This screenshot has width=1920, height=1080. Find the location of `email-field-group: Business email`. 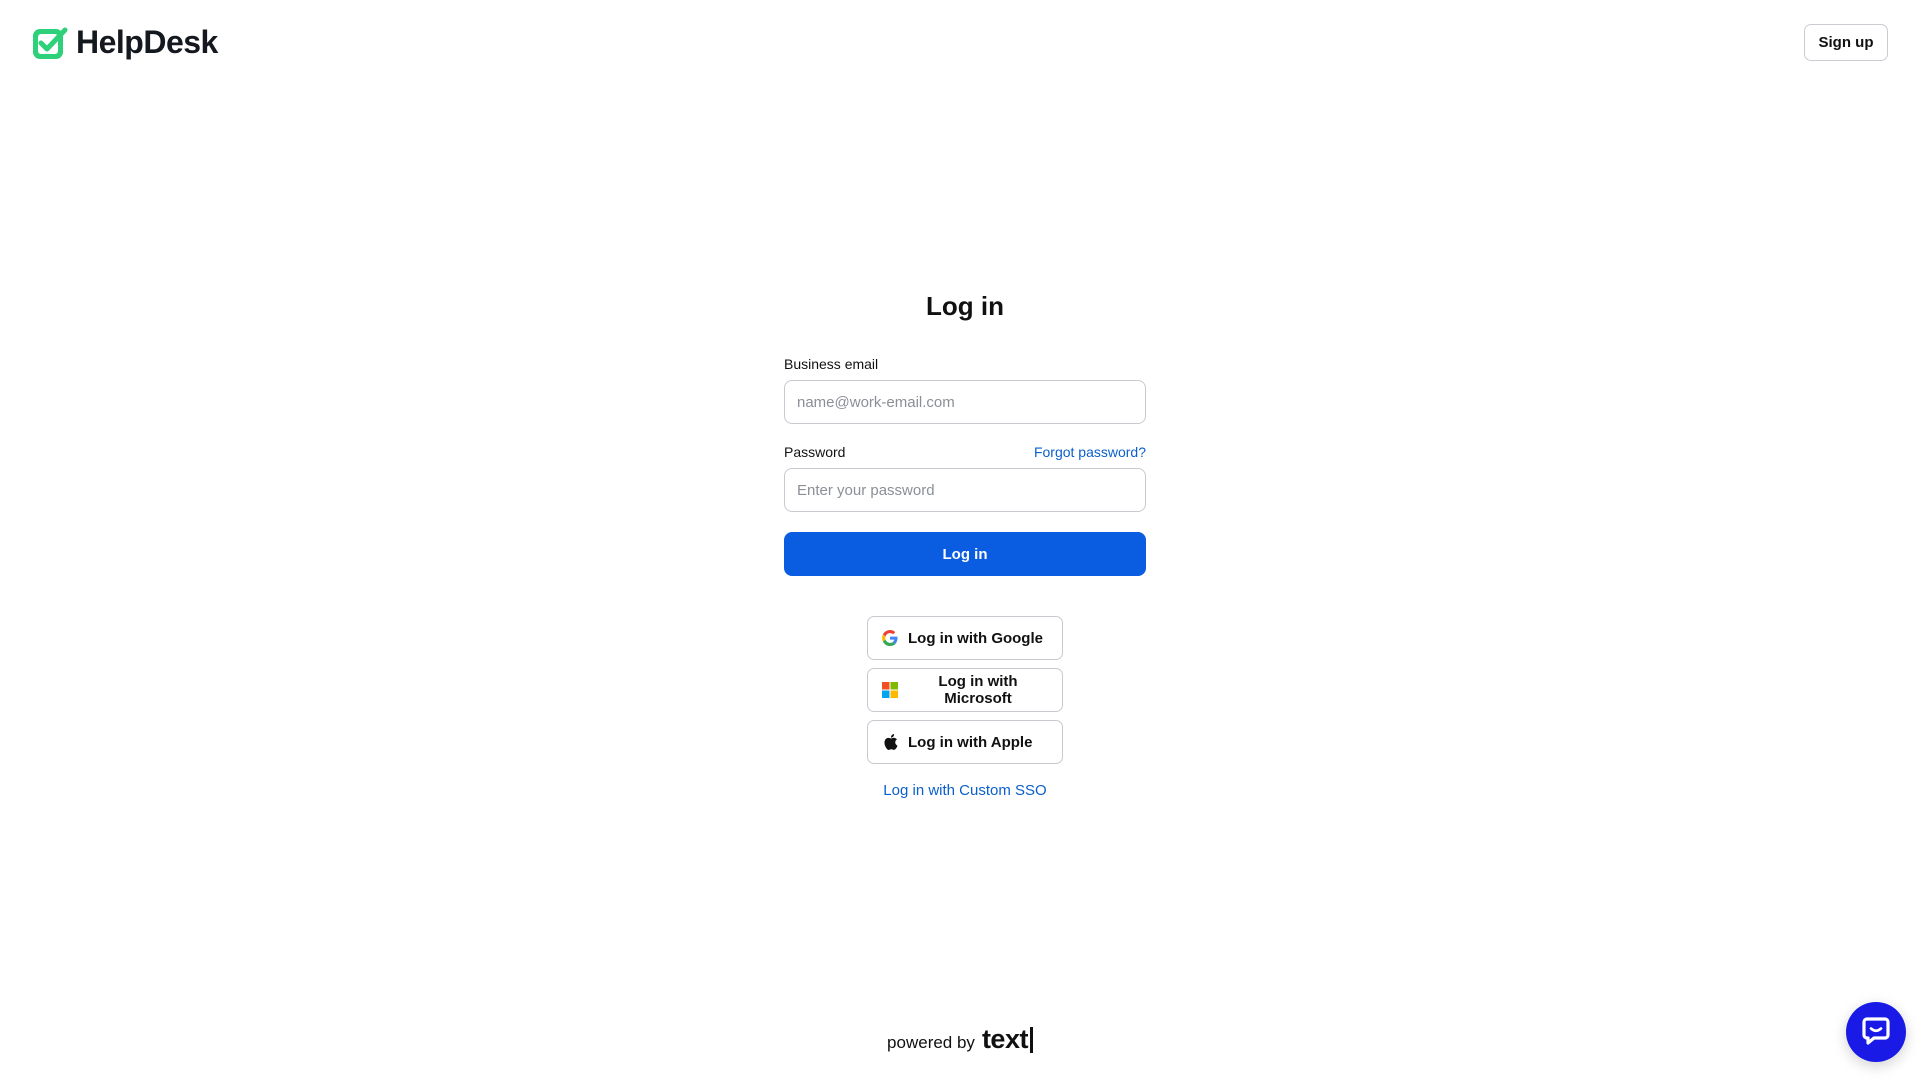

email-field-group: Business email is located at coordinates (965, 390).